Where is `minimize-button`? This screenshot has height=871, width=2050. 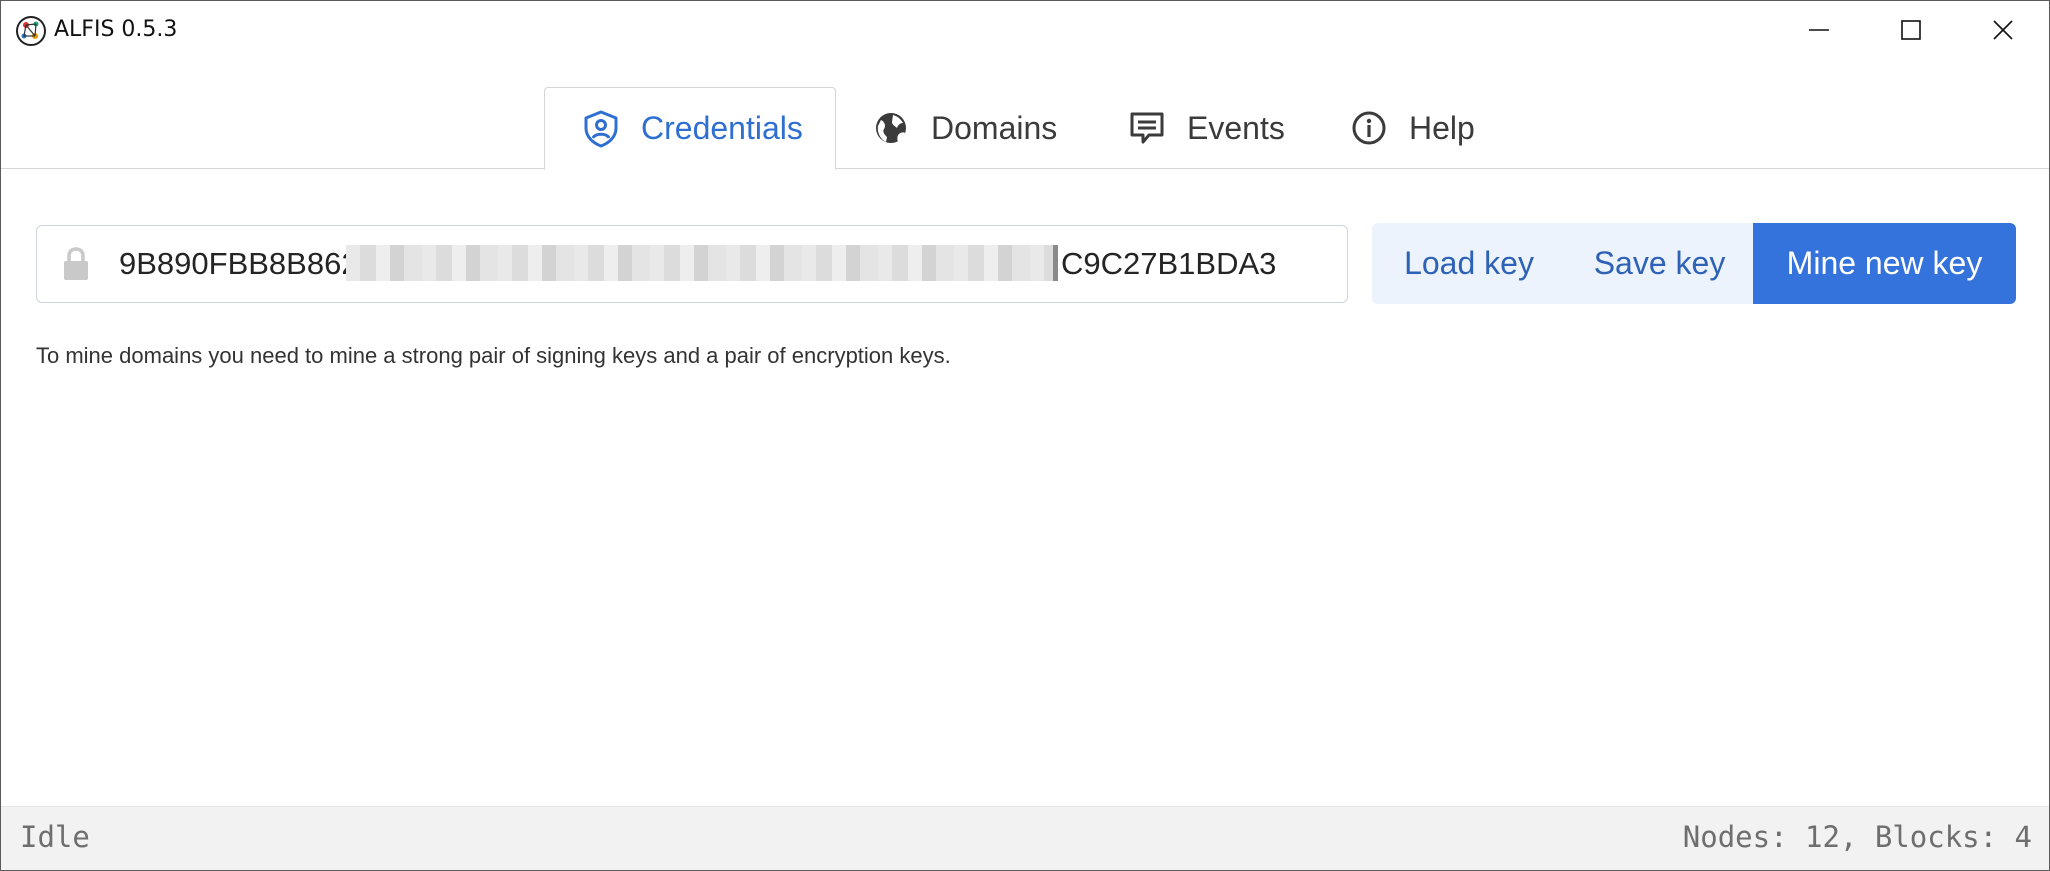
minimize-button is located at coordinates (1819, 30).